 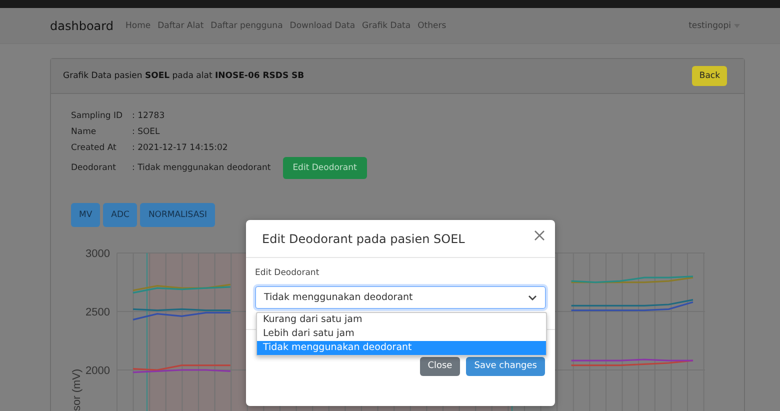 I want to click on edit-button: Edit Deodorant, so click(x=324, y=168).